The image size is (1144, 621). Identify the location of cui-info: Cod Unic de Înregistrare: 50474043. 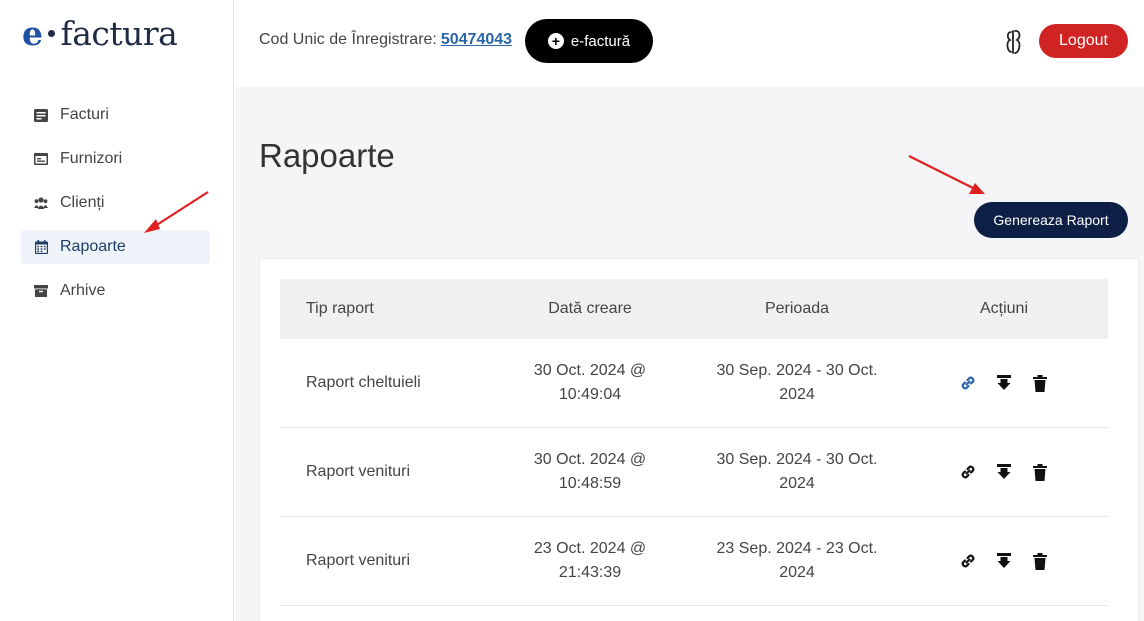
(385, 40).